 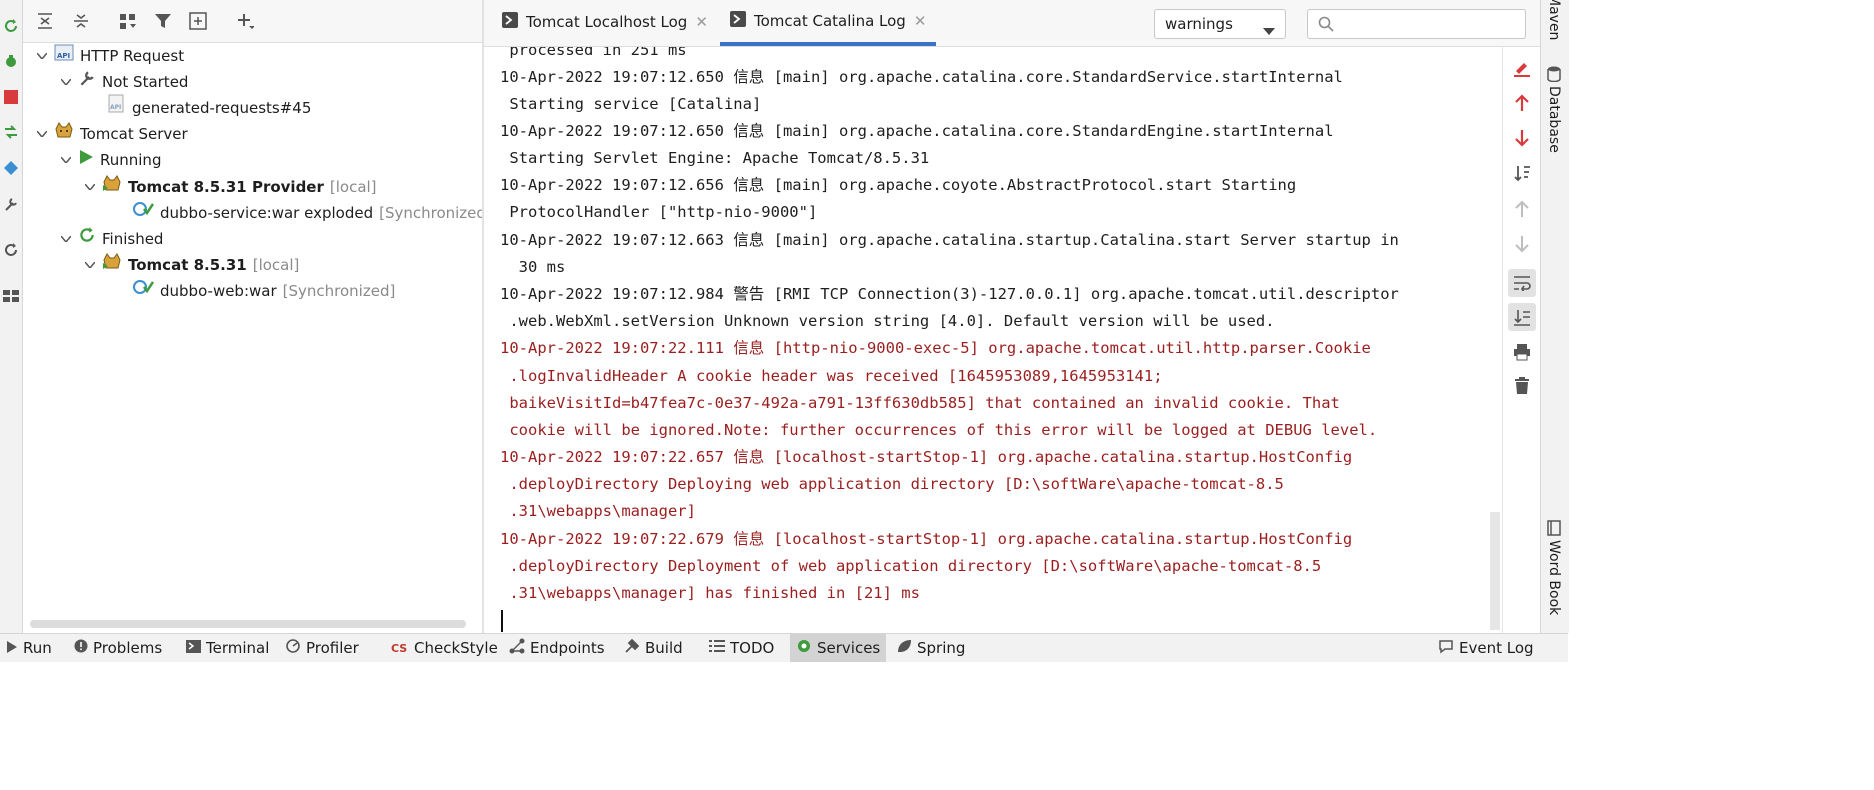 What do you see at coordinates (904, 648) in the screenshot?
I see `spring-icon` at bounding box center [904, 648].